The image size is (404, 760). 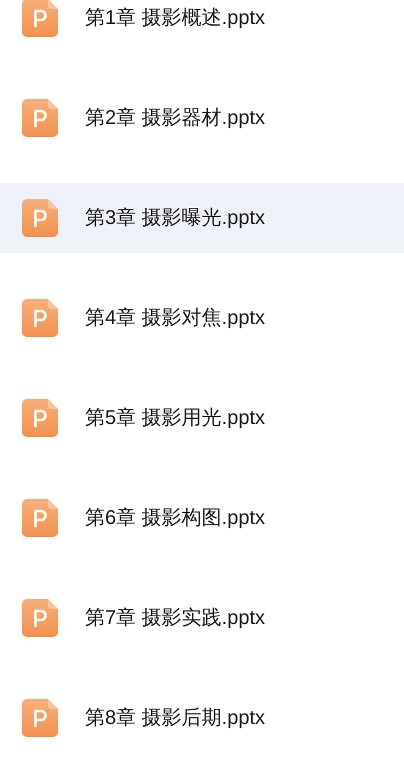 What do you see at coordinates (175, 418) in the screenshot?
I see `file-name: 第5章 摄影用光.pptx` at bounding box center [175, 418].